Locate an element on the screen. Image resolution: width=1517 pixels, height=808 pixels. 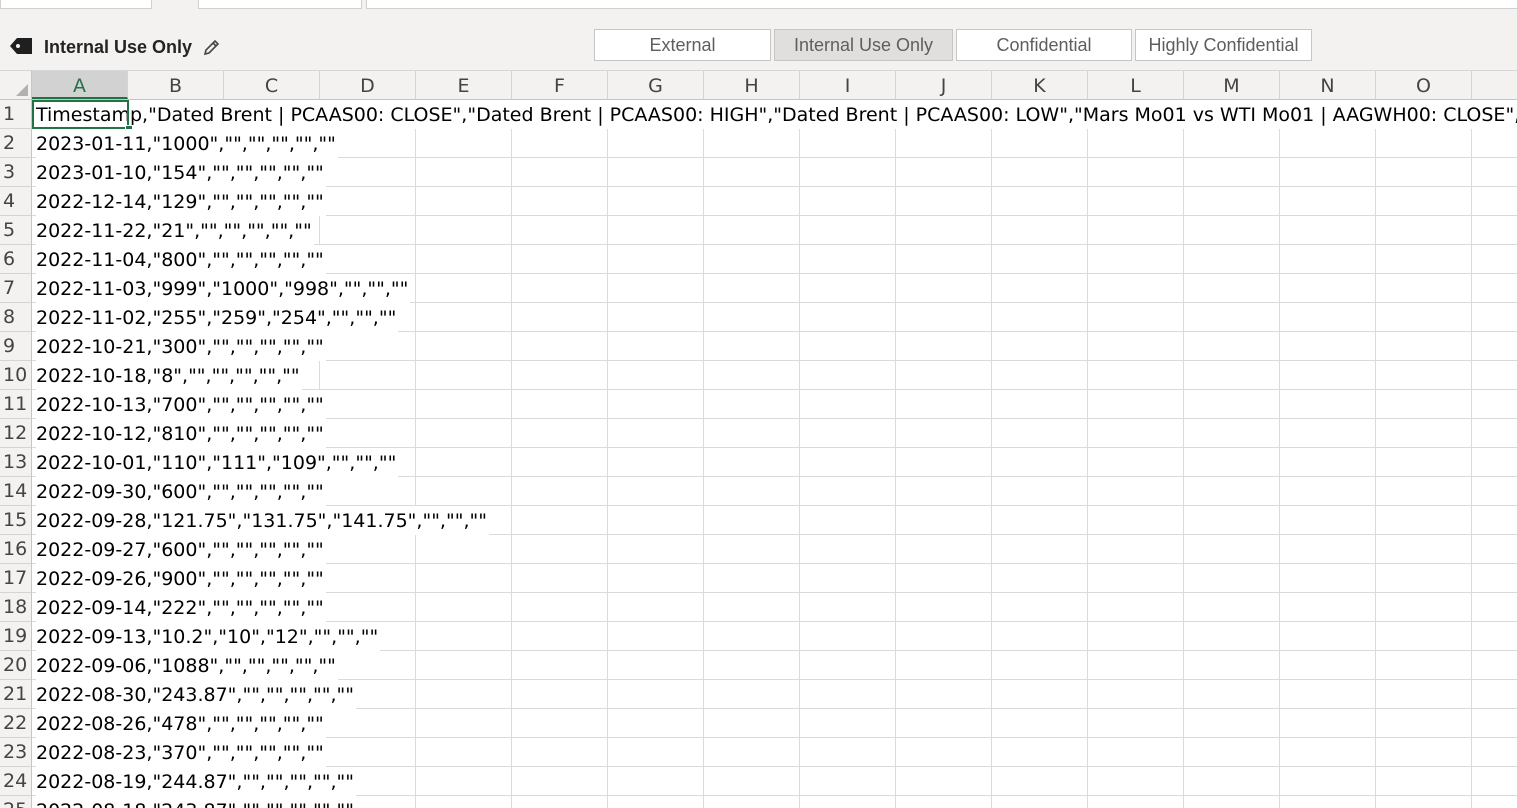
row-header: 7 is located at coordinates (16, 288).